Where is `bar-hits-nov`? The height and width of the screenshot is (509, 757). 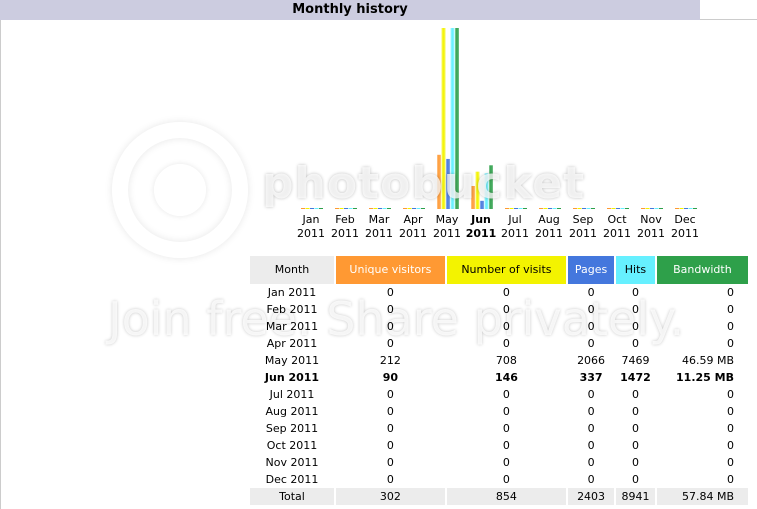
bar-hits-nov is located at coordinates (656, 208).